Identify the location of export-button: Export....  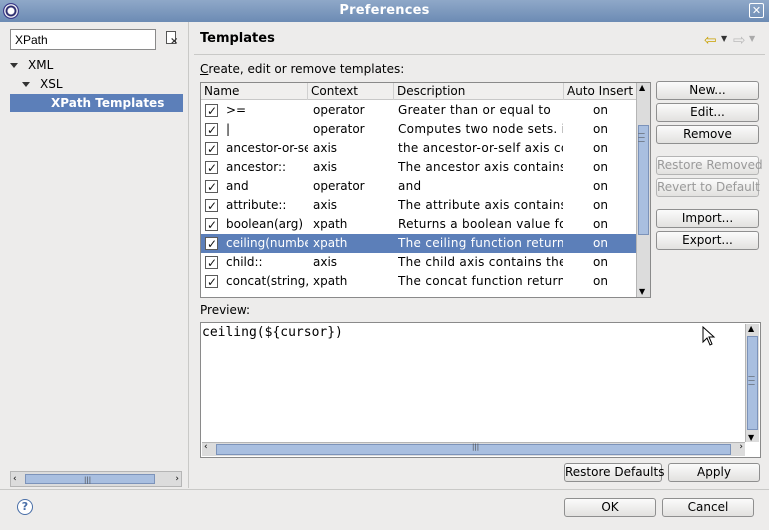
(707, 240).